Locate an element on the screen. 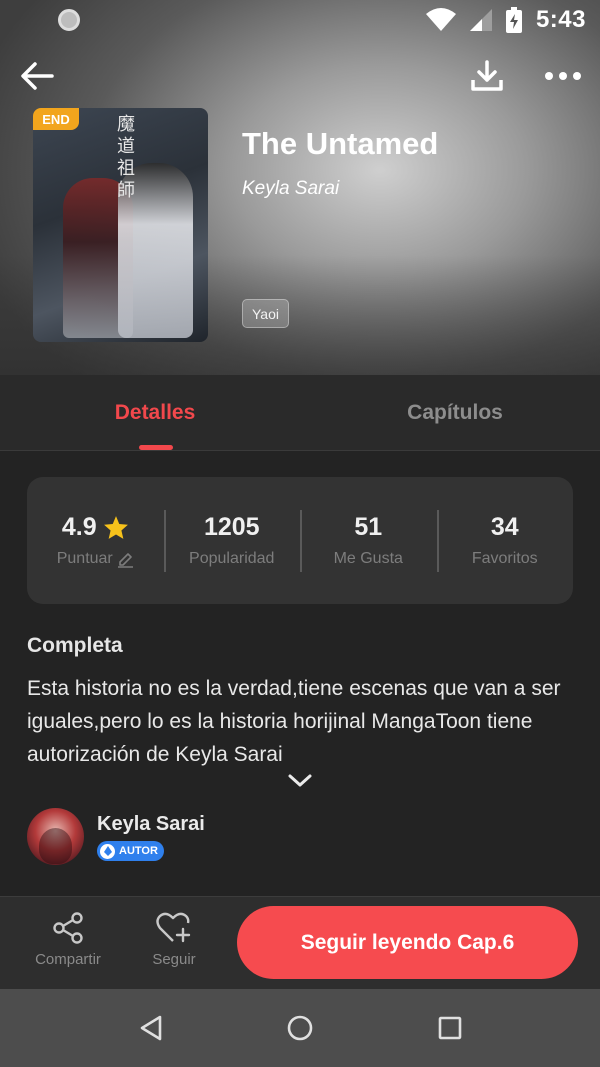 The height and width of the screenshot is (1067, 600). nav-back-icon is located at coordinates (151, 1028).